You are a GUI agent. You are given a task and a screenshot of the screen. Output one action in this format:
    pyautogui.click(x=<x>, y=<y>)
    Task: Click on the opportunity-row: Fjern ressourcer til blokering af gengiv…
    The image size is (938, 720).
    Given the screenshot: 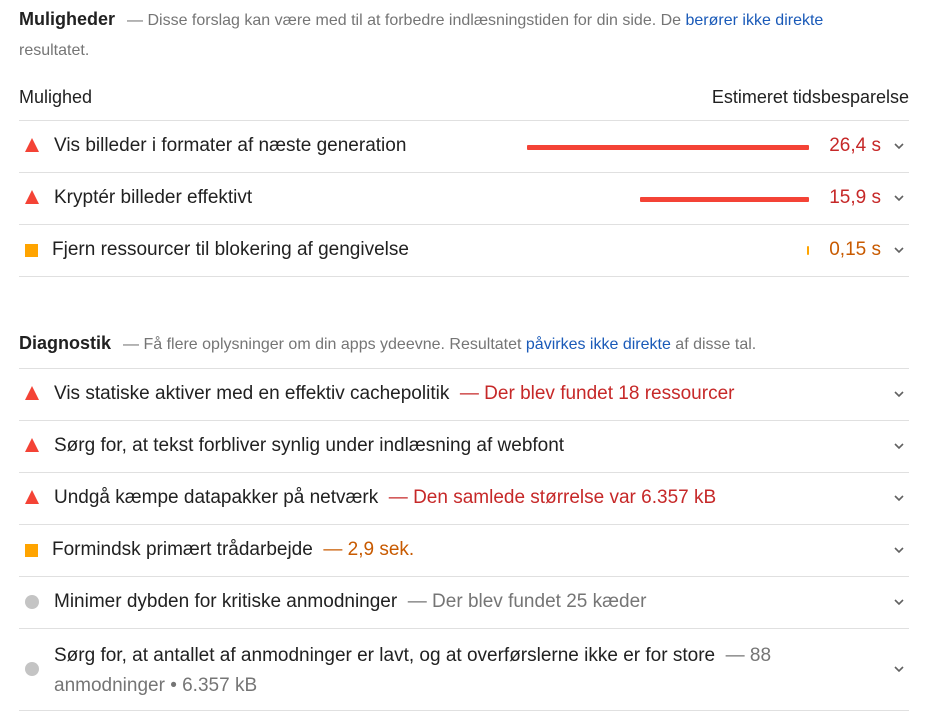 What is the action you would take?
    pyautogui.click(x=464, y=251)
    